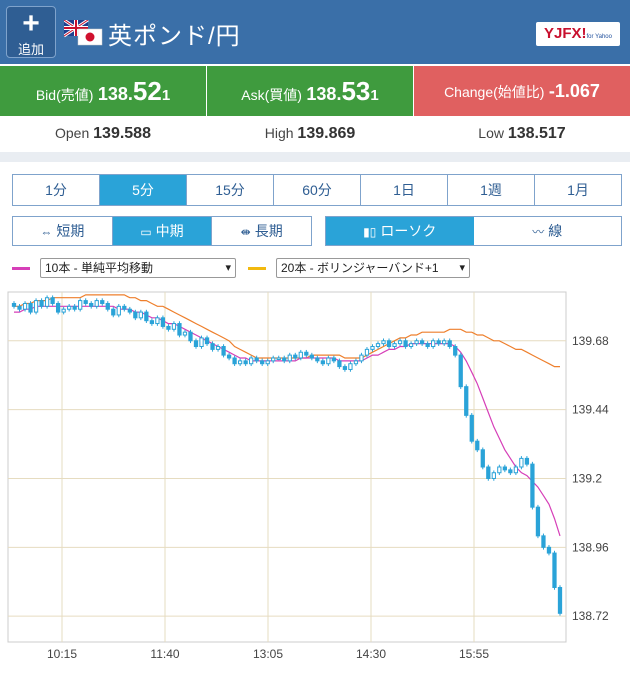 The width and height of the screenshot is (630, 674). I want to click on tab-1month: 1月, so click(578, 190).